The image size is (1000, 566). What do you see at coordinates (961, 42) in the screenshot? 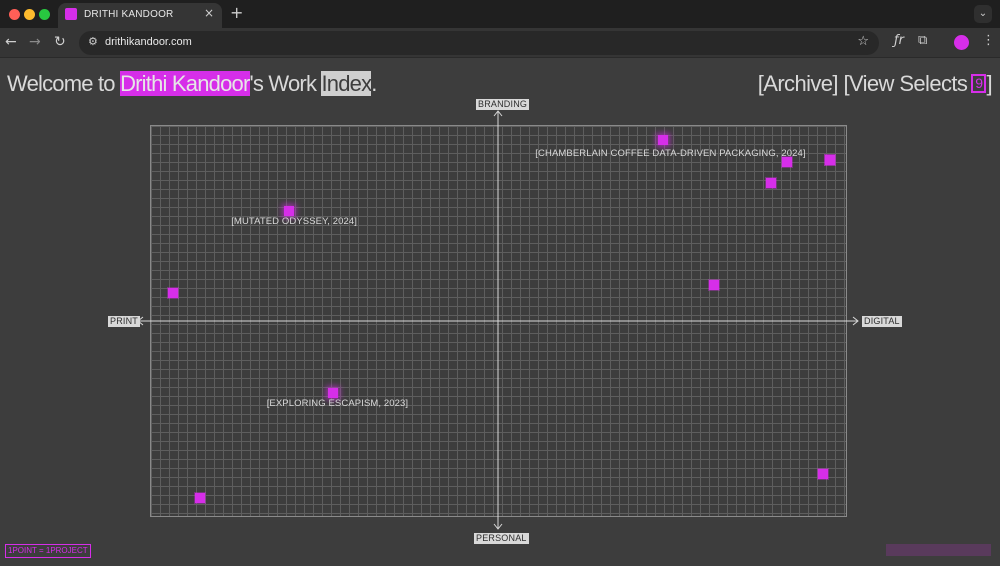
I see `profile-avatar` at bounding box center [961, 42].